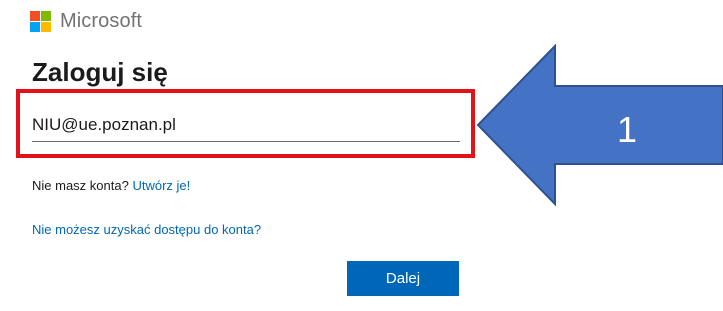 The height and width of the screenshot is (311, 723). I want to click on microsoft-logo: Microsoft, so click(86, 21).